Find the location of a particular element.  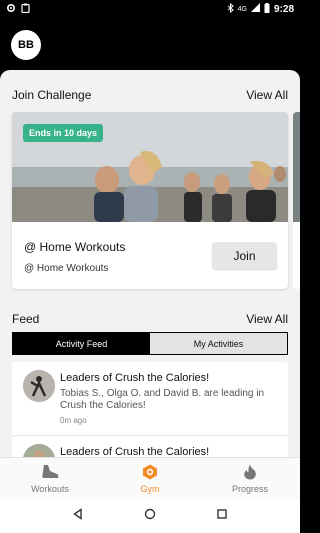

list-item: Leaders of Crush the Calories! is located at coordinates (150, 446).